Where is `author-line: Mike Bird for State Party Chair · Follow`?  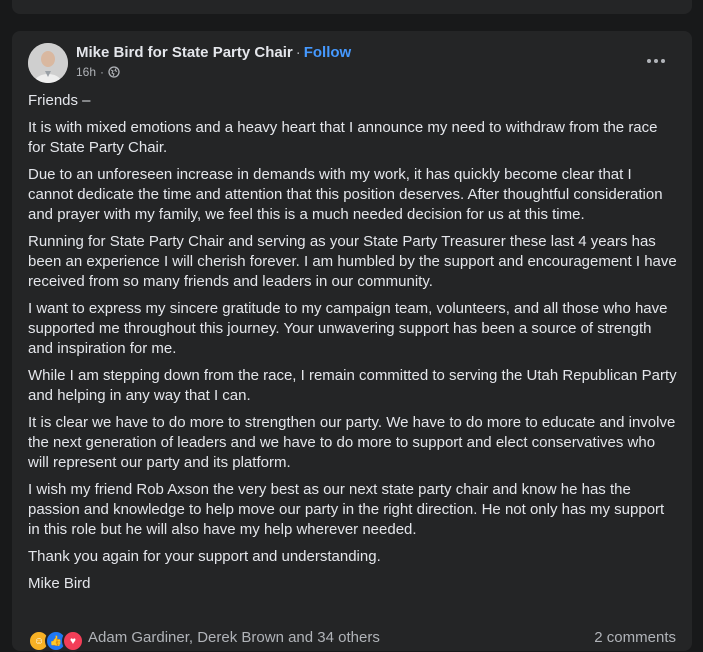 author-line: Mike Bird for State Party Chair · Follow is located at coordinates (213, 52).